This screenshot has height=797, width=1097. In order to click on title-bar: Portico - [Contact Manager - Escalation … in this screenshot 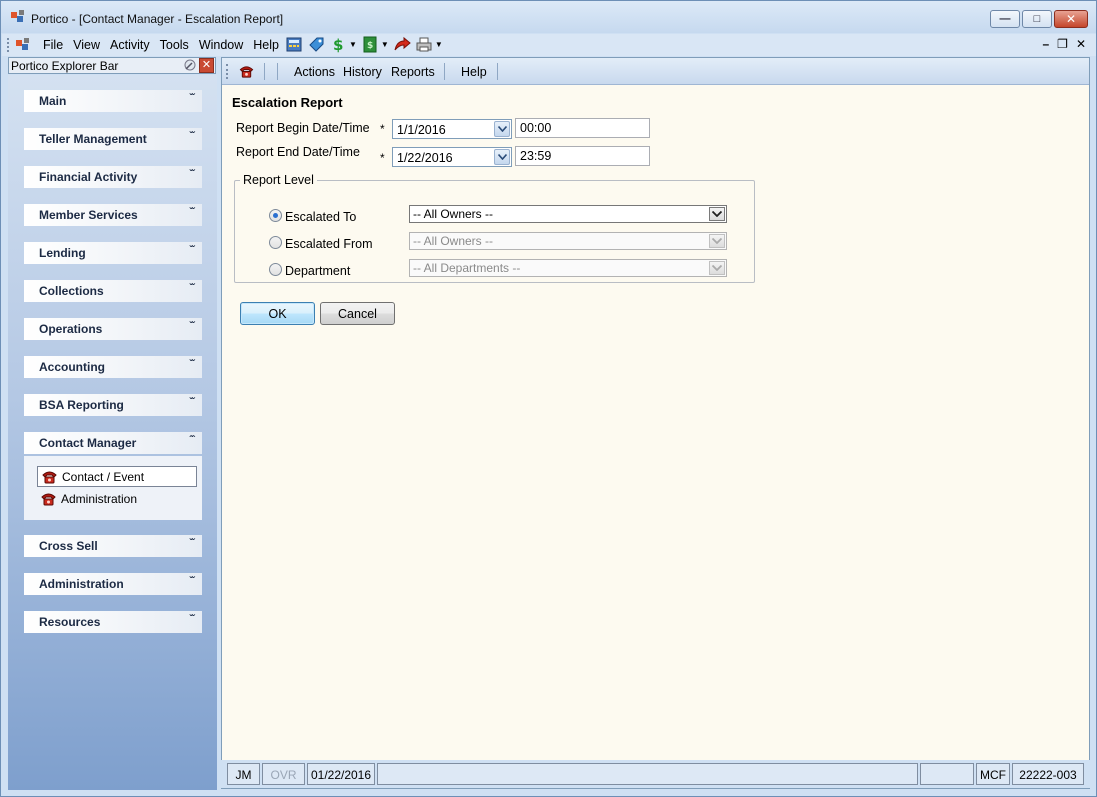, I will do `click(548, 17)`.